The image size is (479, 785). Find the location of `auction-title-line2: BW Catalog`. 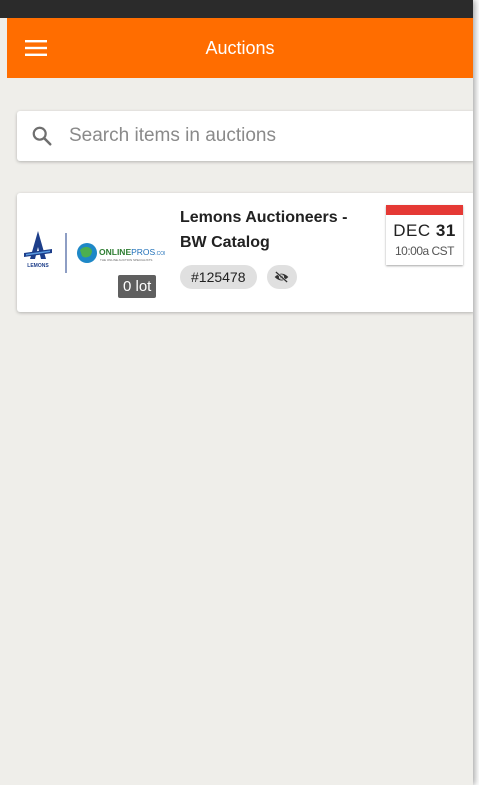

auction-title-line2: BW Catalog is located at coordinates (225, 242).